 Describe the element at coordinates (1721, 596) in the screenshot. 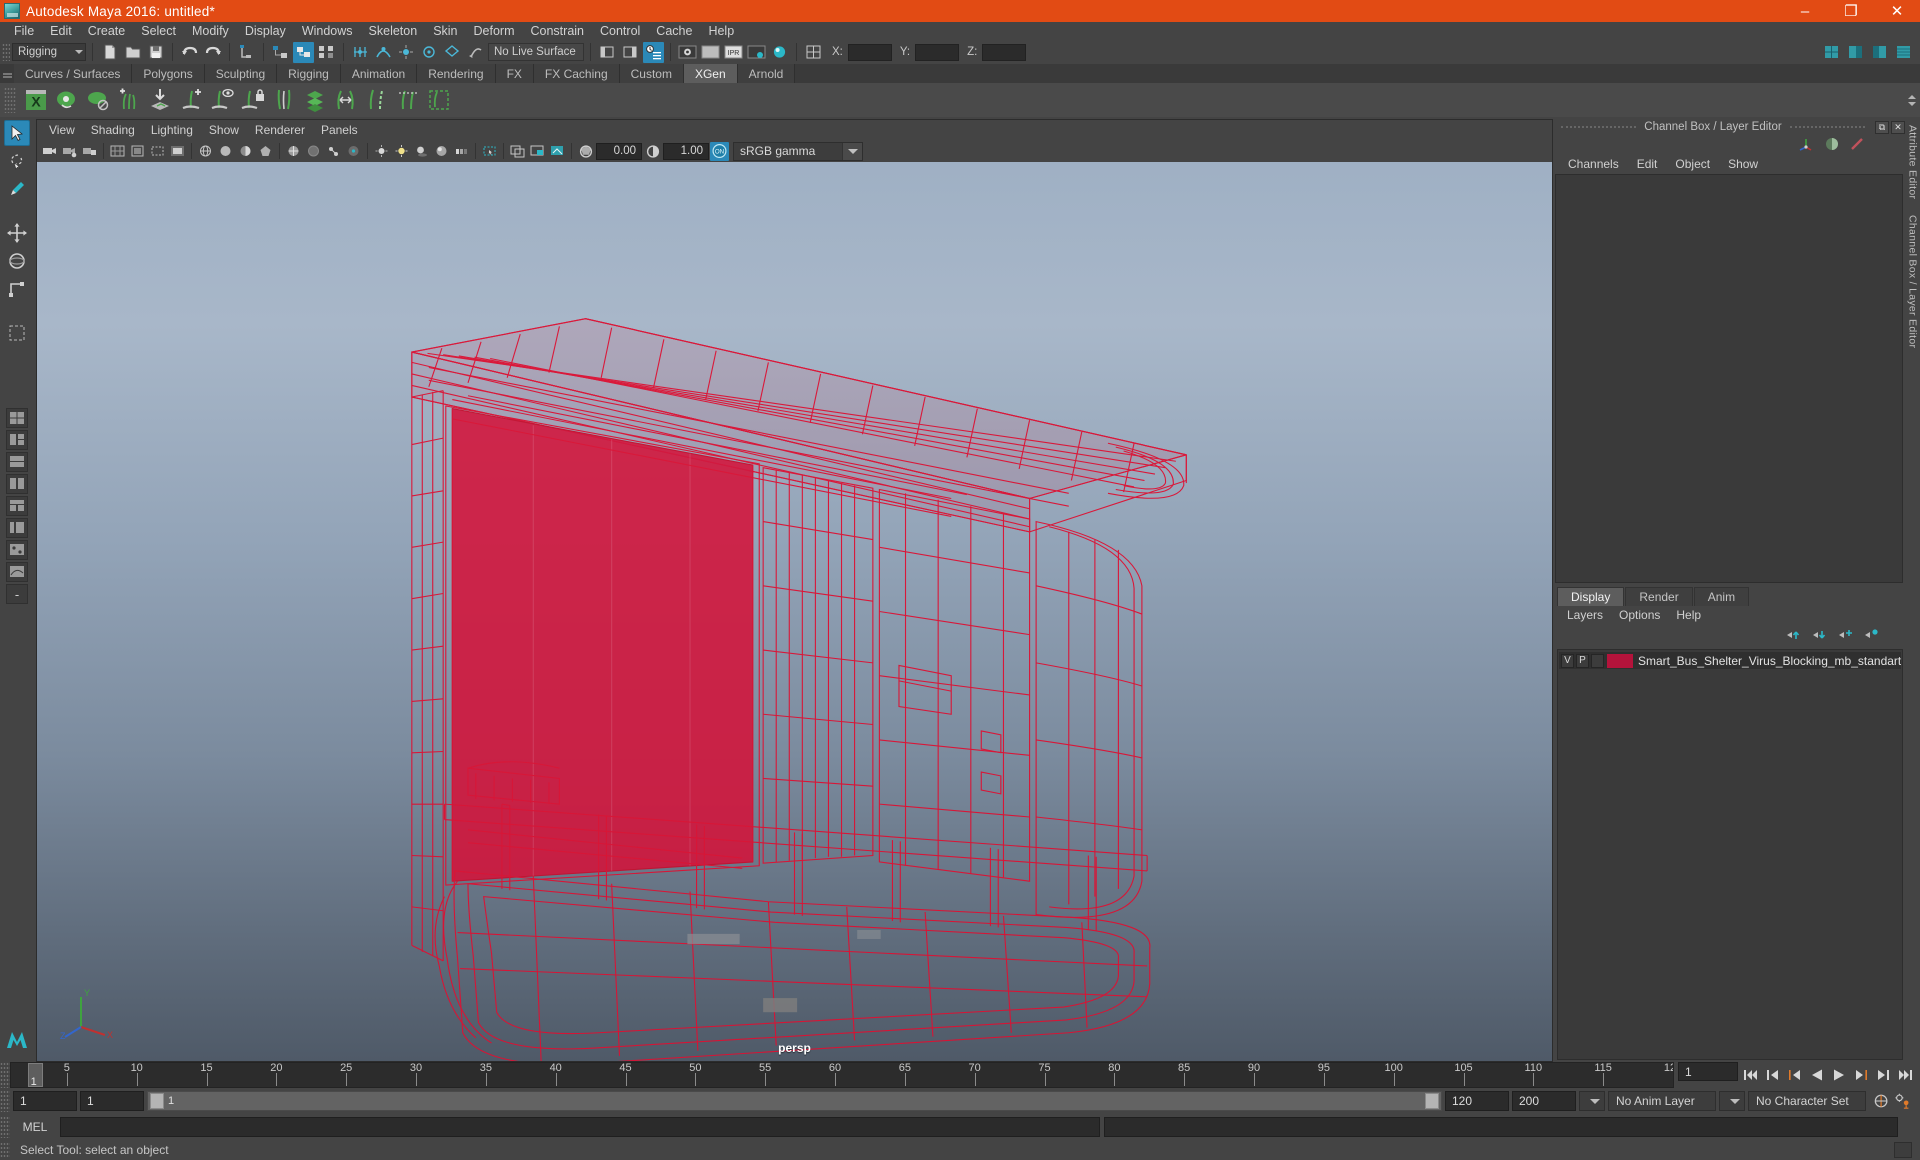

I see `layer-tab-anim: Anim` at that location.